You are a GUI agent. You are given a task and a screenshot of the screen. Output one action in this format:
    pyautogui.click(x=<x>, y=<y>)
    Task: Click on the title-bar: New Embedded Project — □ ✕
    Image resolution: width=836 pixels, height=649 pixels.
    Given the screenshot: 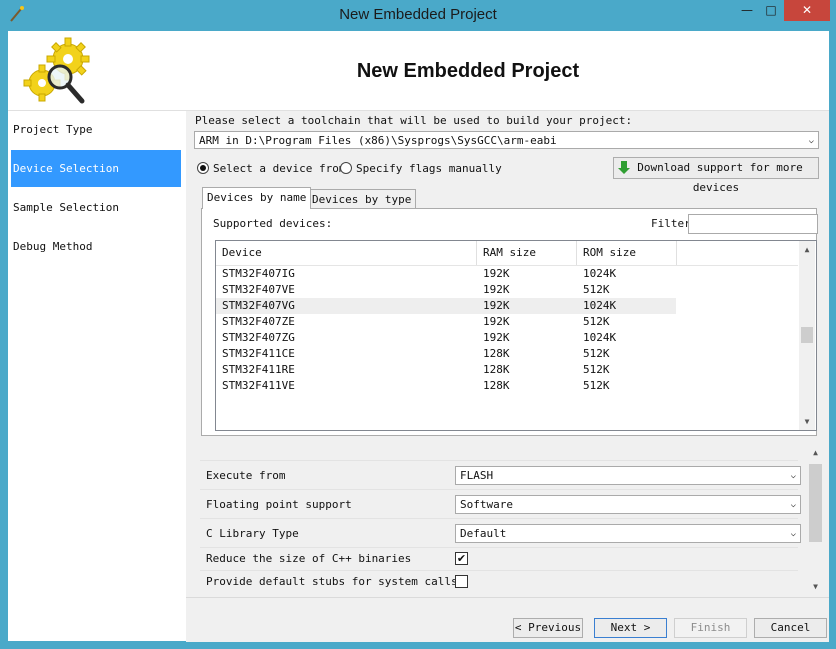 What is the action you would take?
    pyautogui.click(x=418, y=15)
    